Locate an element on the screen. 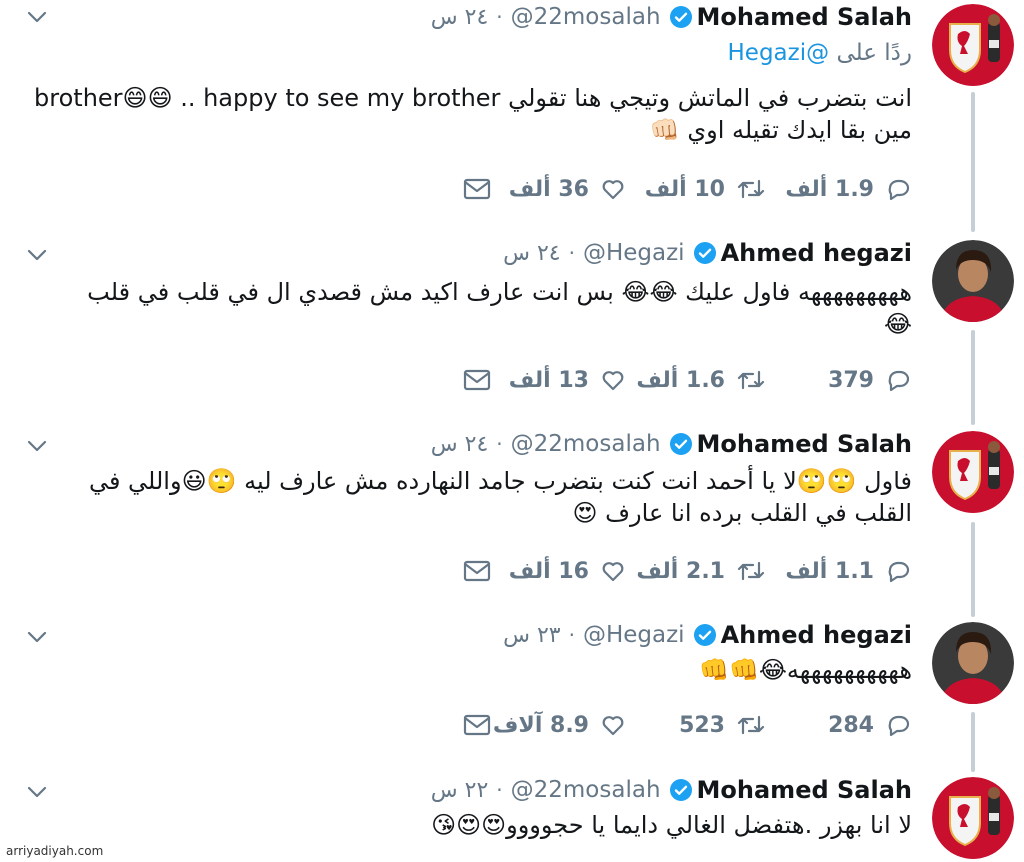  like-button: 16 ألف is located at coordinates (568, 571).